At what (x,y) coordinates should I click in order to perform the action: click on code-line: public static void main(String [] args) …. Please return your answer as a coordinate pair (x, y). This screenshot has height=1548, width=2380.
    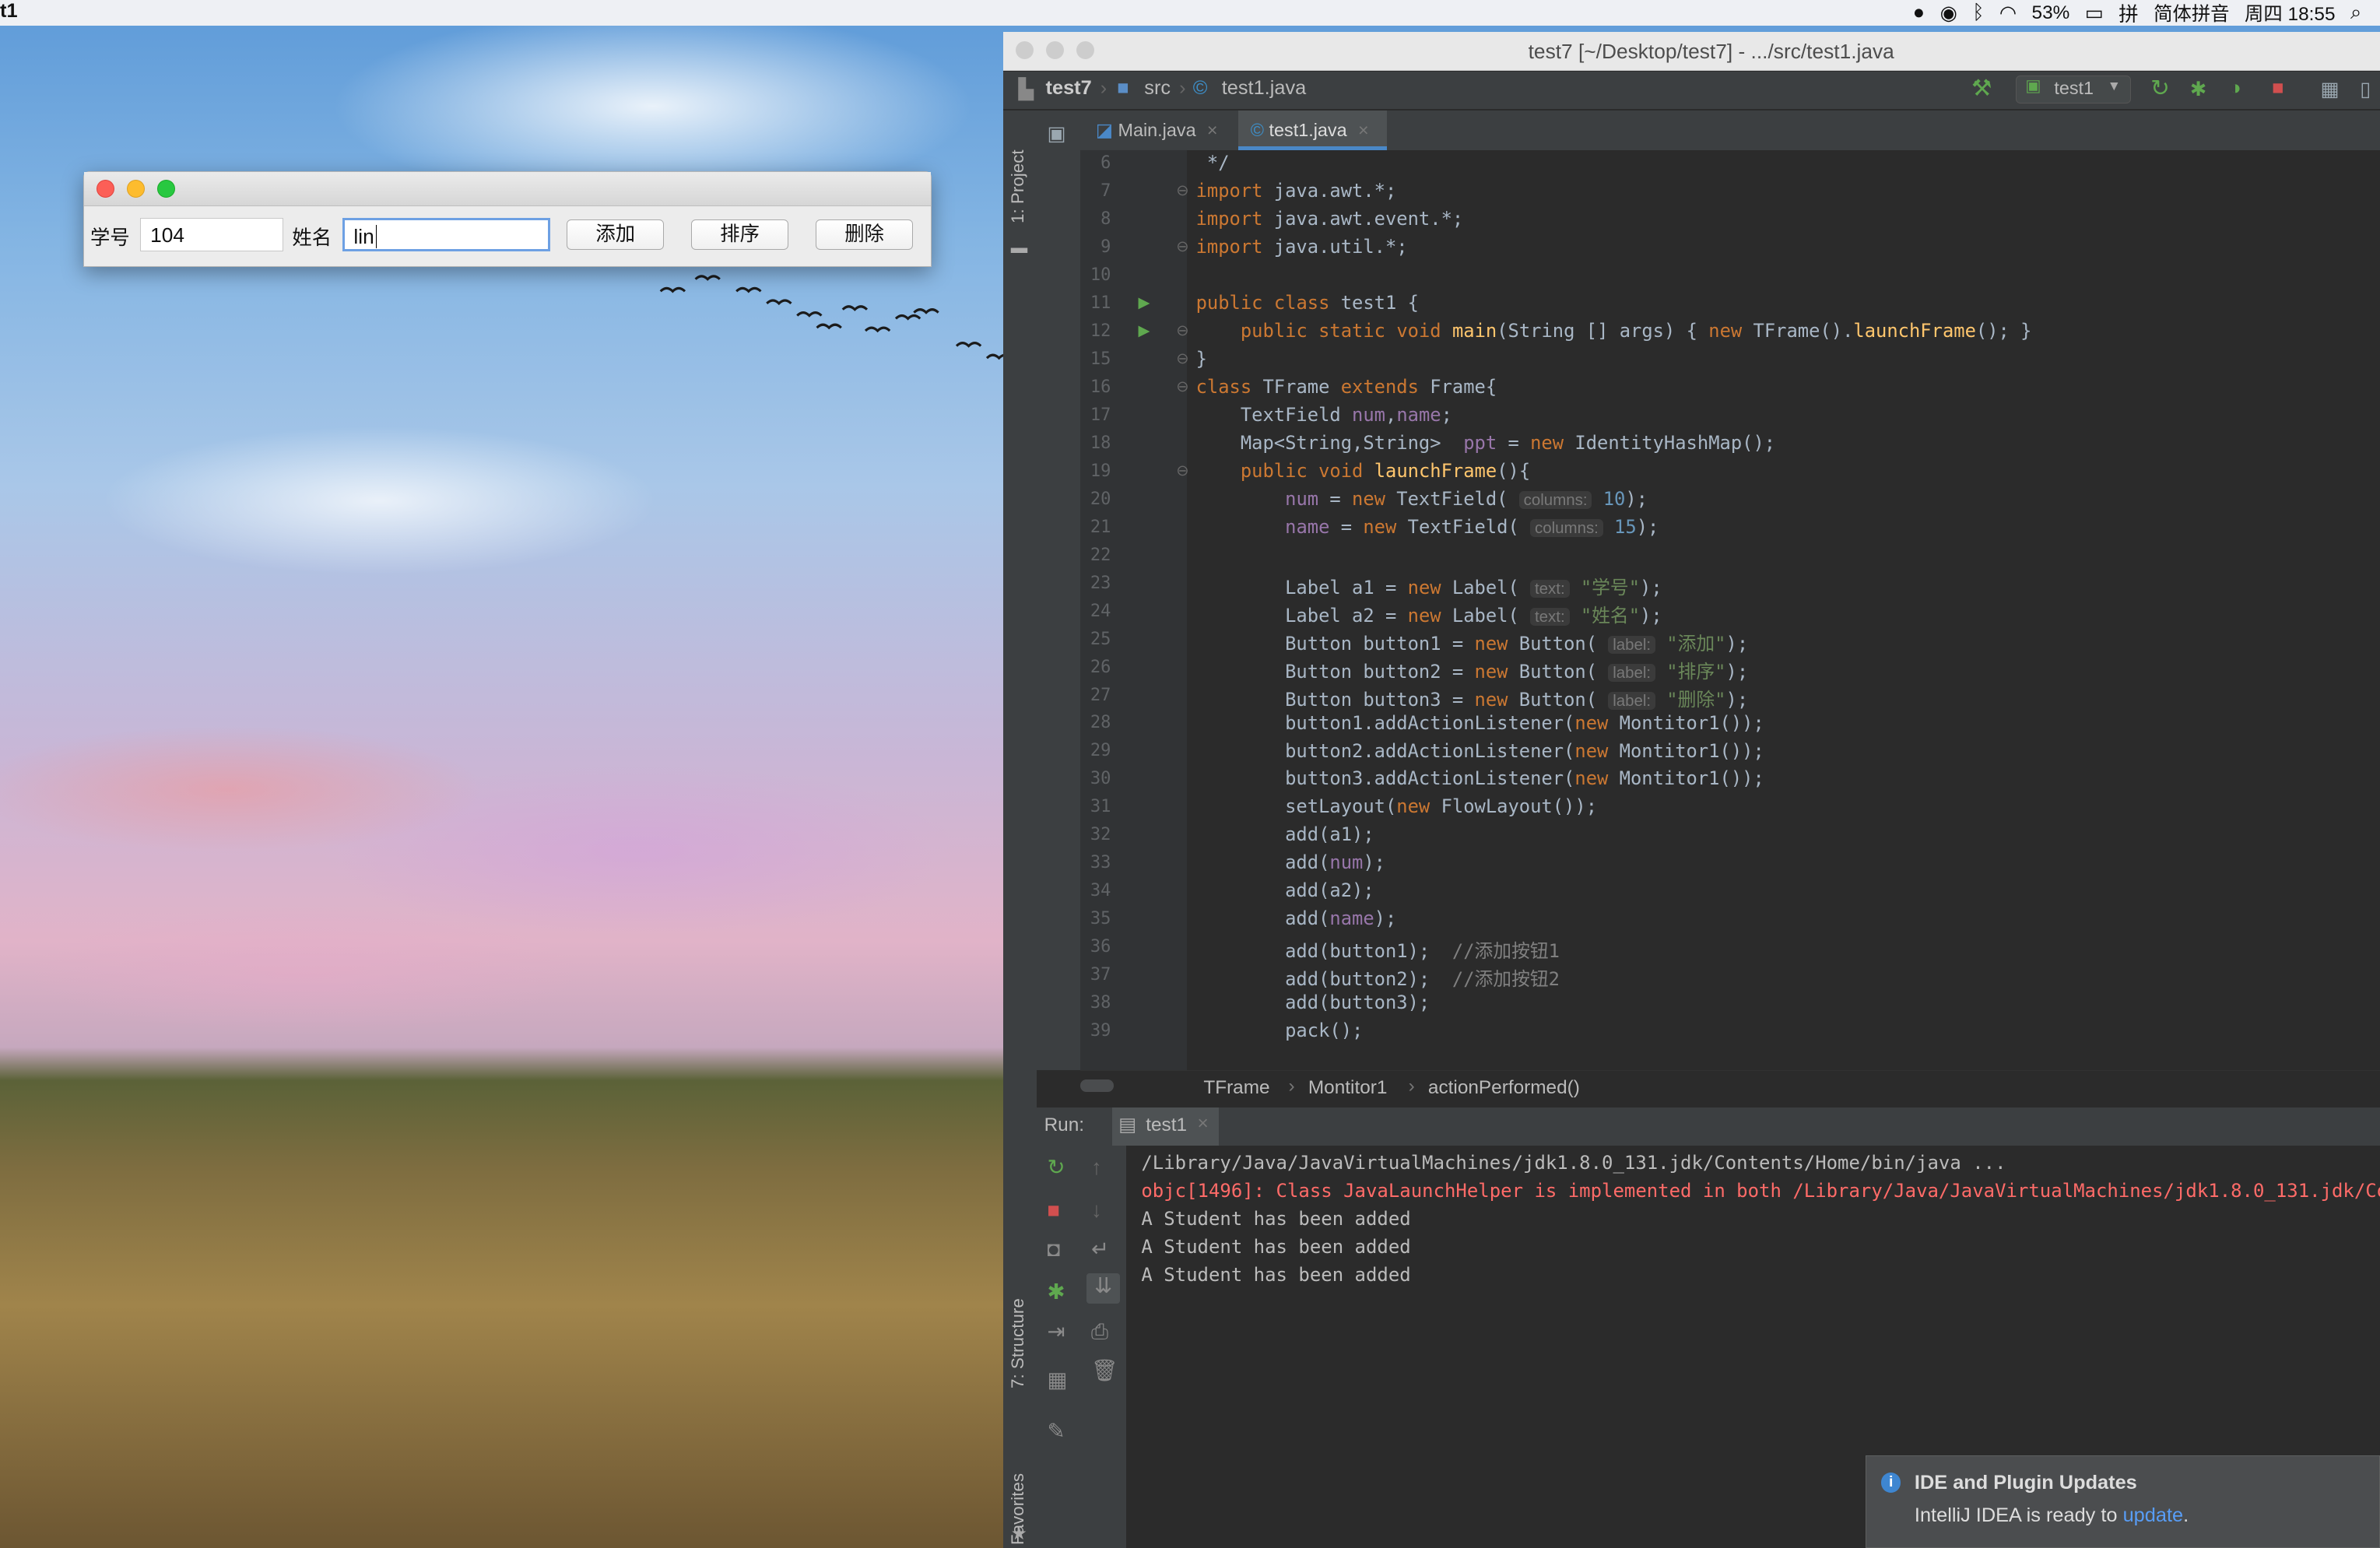
    Looking at the image, I should click on (1614, 331).